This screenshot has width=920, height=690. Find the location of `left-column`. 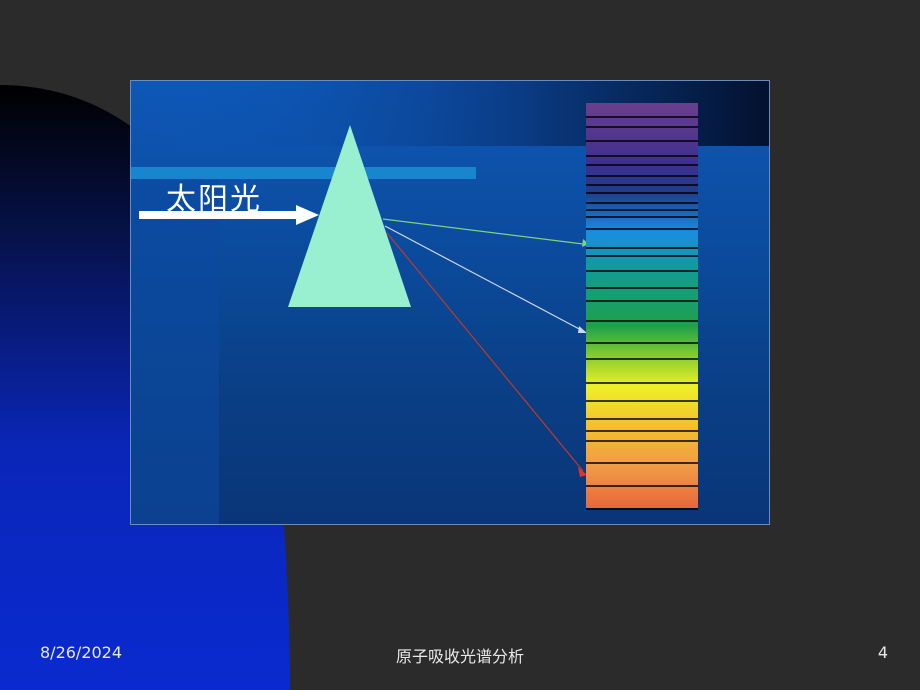

left-column is located at coordinates (175, 351).